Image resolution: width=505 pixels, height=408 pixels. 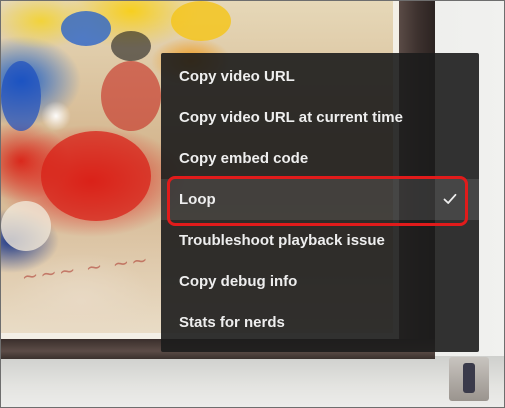 What do you see at coordinates (320, 322) in the screenshot?
I see `menu-item-stats-for-nerds: Stats for nerds` at bounding box center [320, 322].